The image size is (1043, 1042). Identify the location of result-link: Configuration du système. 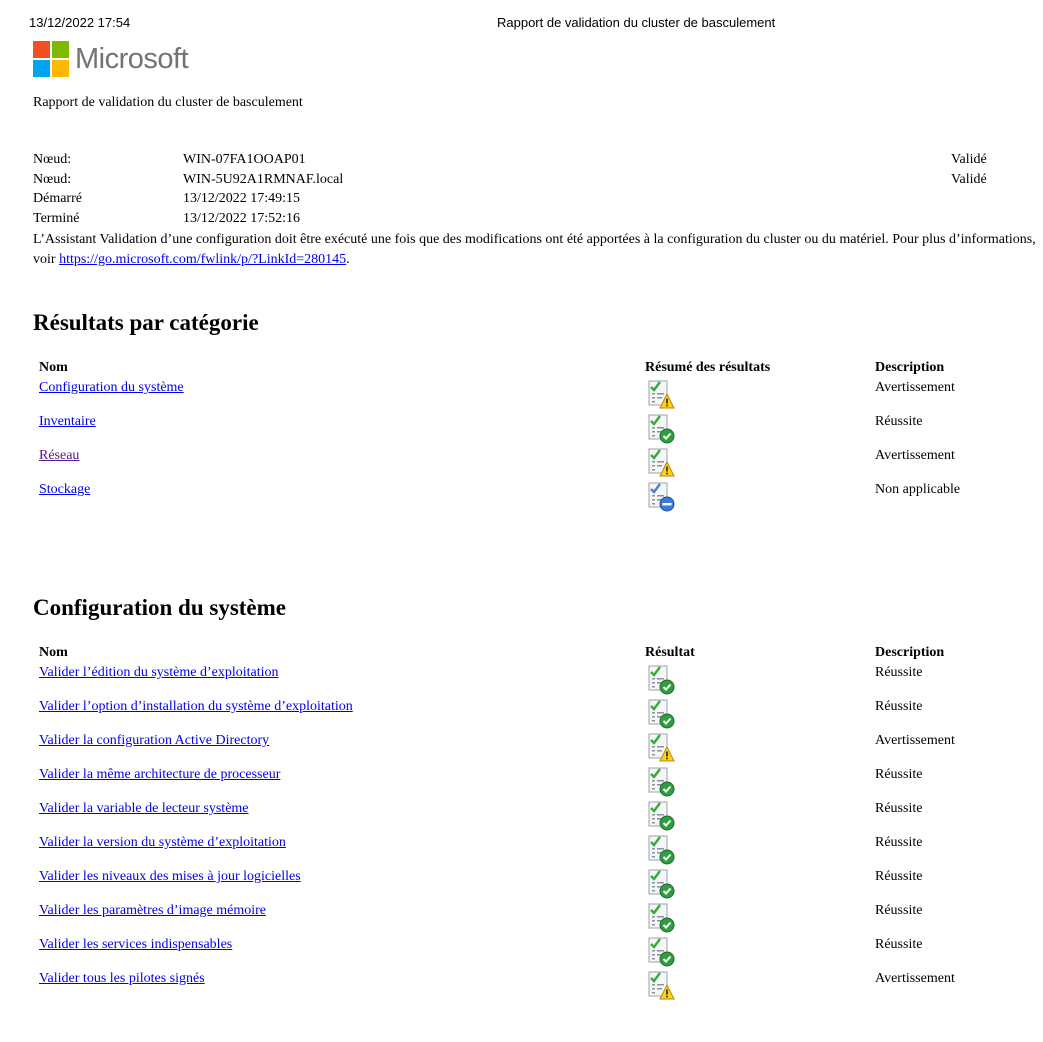
(111, 388).